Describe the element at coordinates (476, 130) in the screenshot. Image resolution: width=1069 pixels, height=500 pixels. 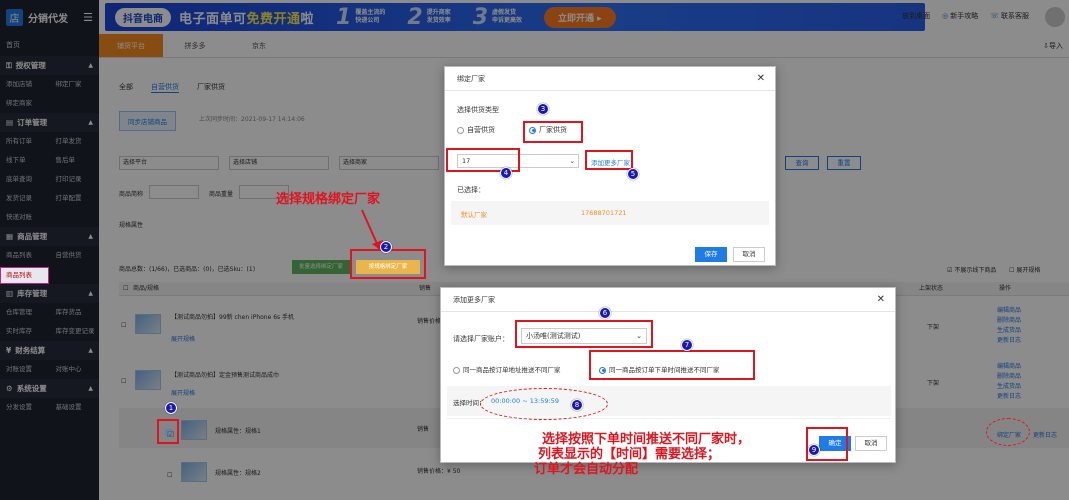
I see `radio-self-supply: 自营供货` at that location.